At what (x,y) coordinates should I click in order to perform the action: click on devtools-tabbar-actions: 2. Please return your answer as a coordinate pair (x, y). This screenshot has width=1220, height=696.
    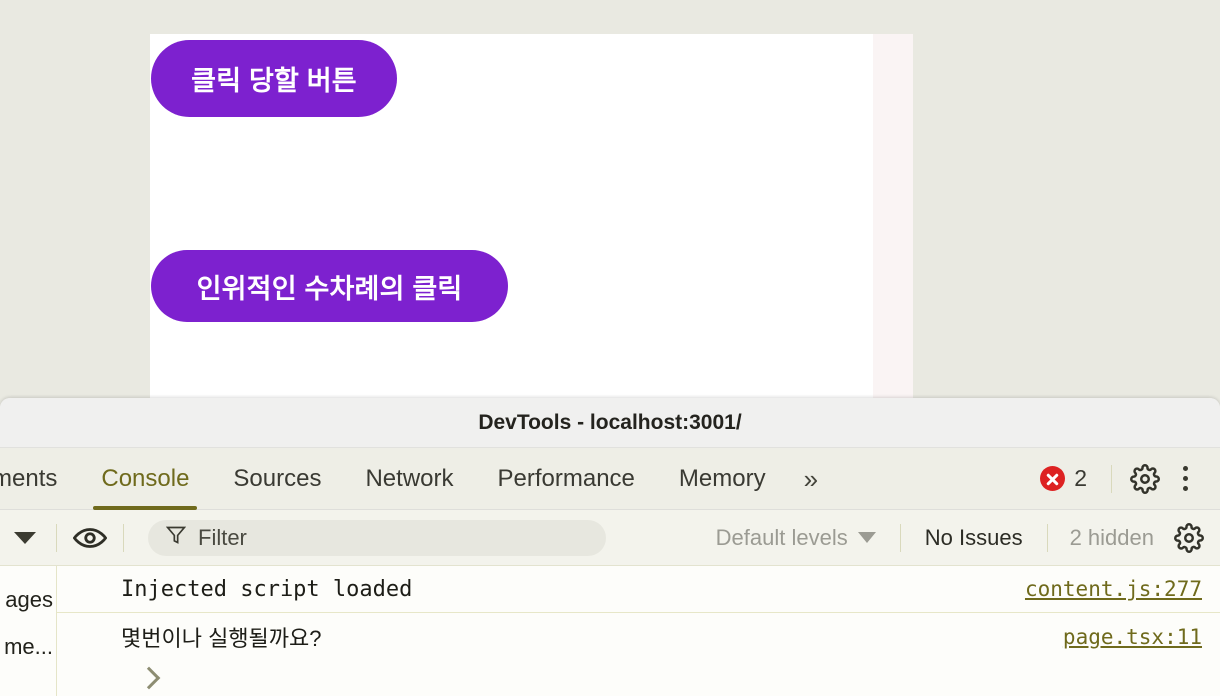
    Looking at the image, I should click on (1123, 479).